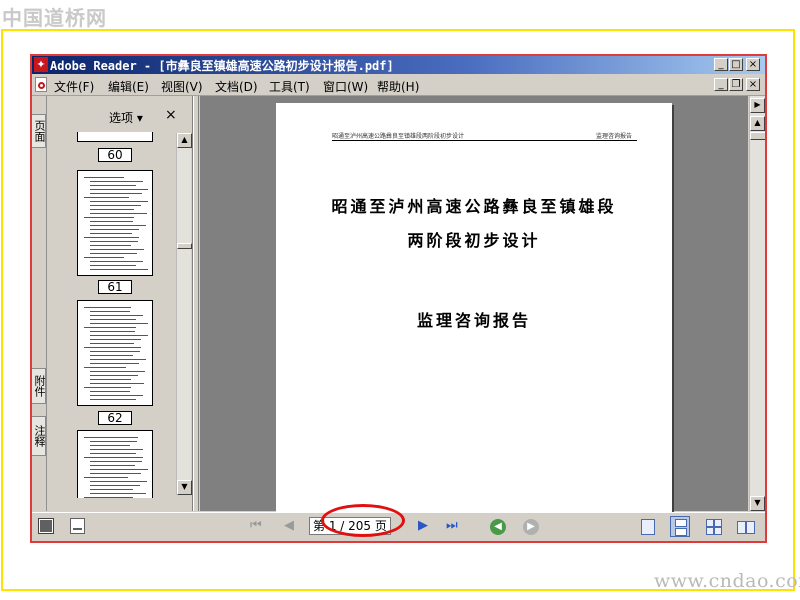  I want to click on maximize-button: □, so click(736, 64).